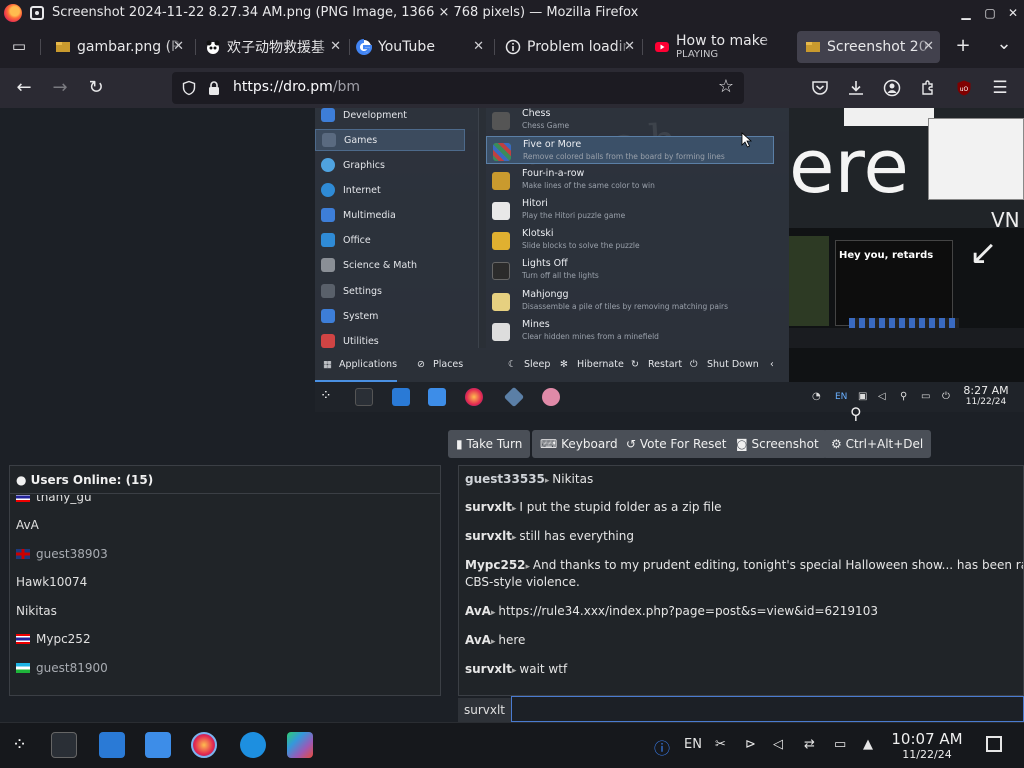 The image size is (1024, 768). Describe the element at coordinates (19, 46) in the screenshot. I see `firefox-view-icon: ▭` at that location.